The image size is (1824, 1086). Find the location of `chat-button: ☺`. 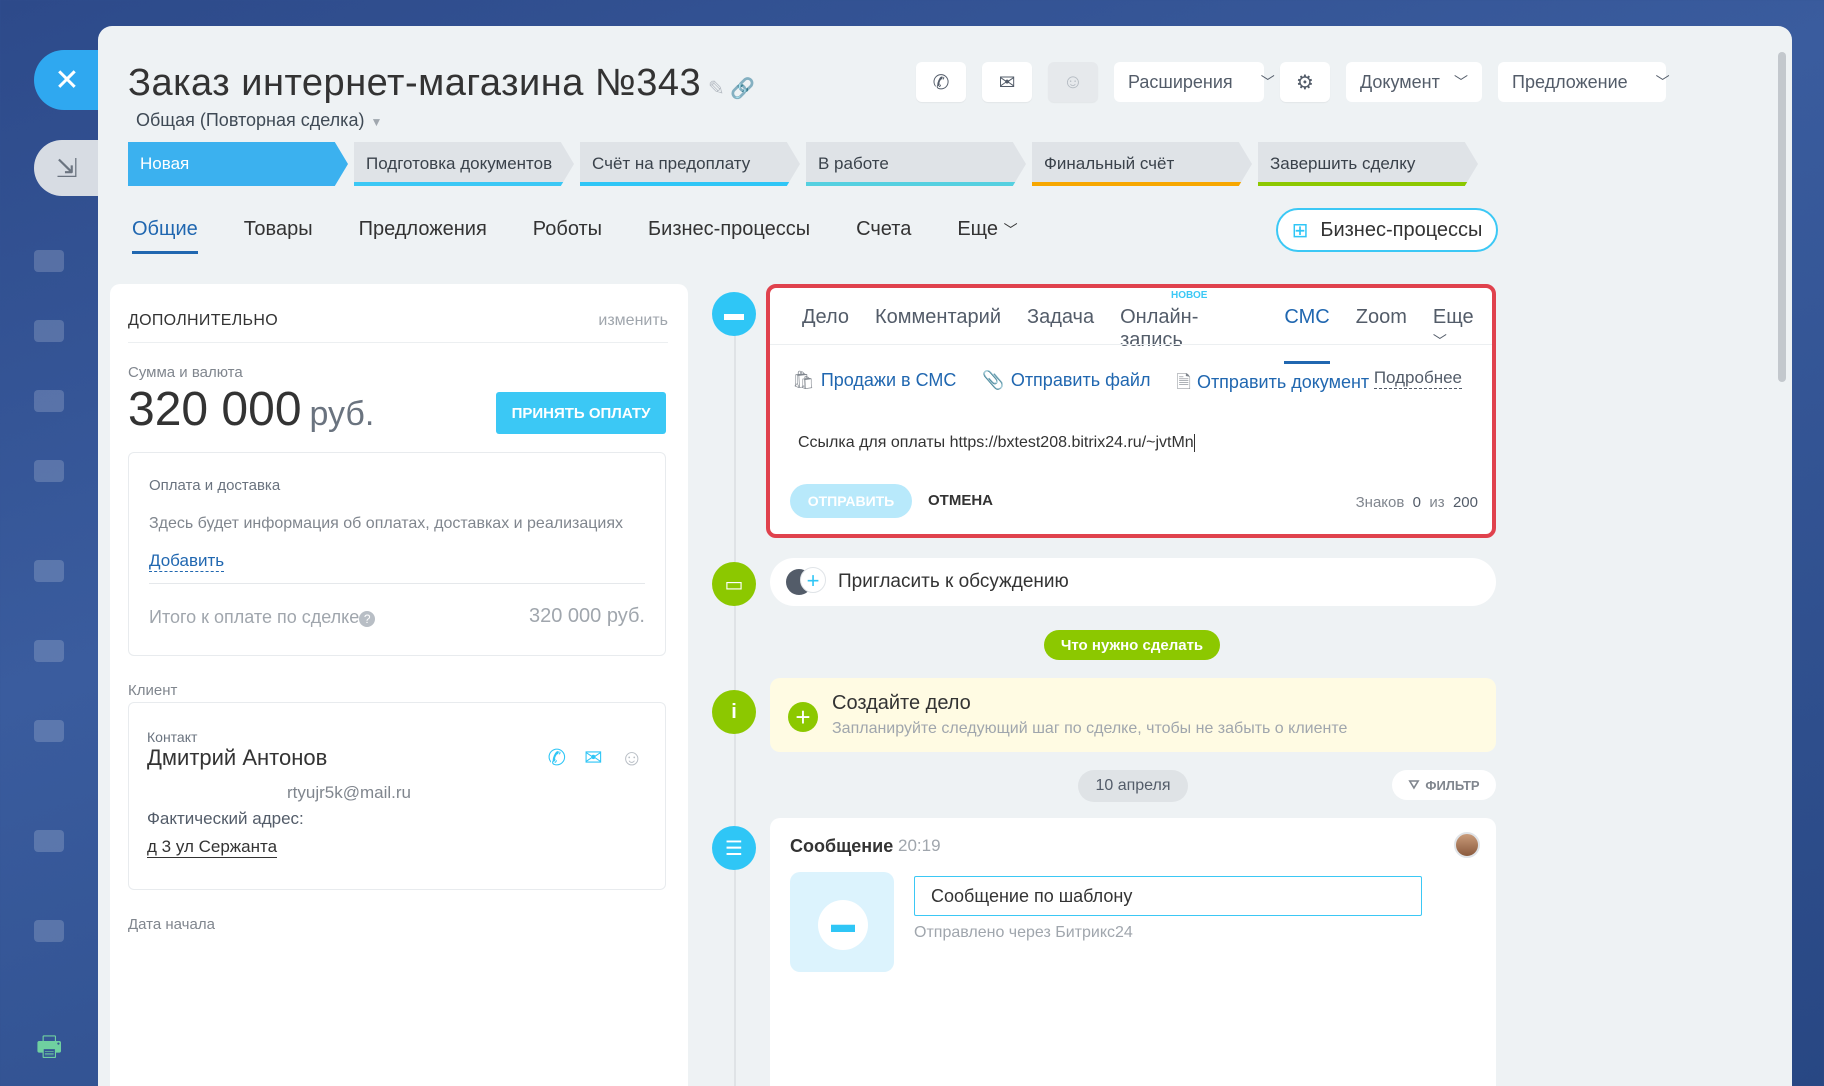

chat-button: ☺ is located at coordinates (1073, 82).